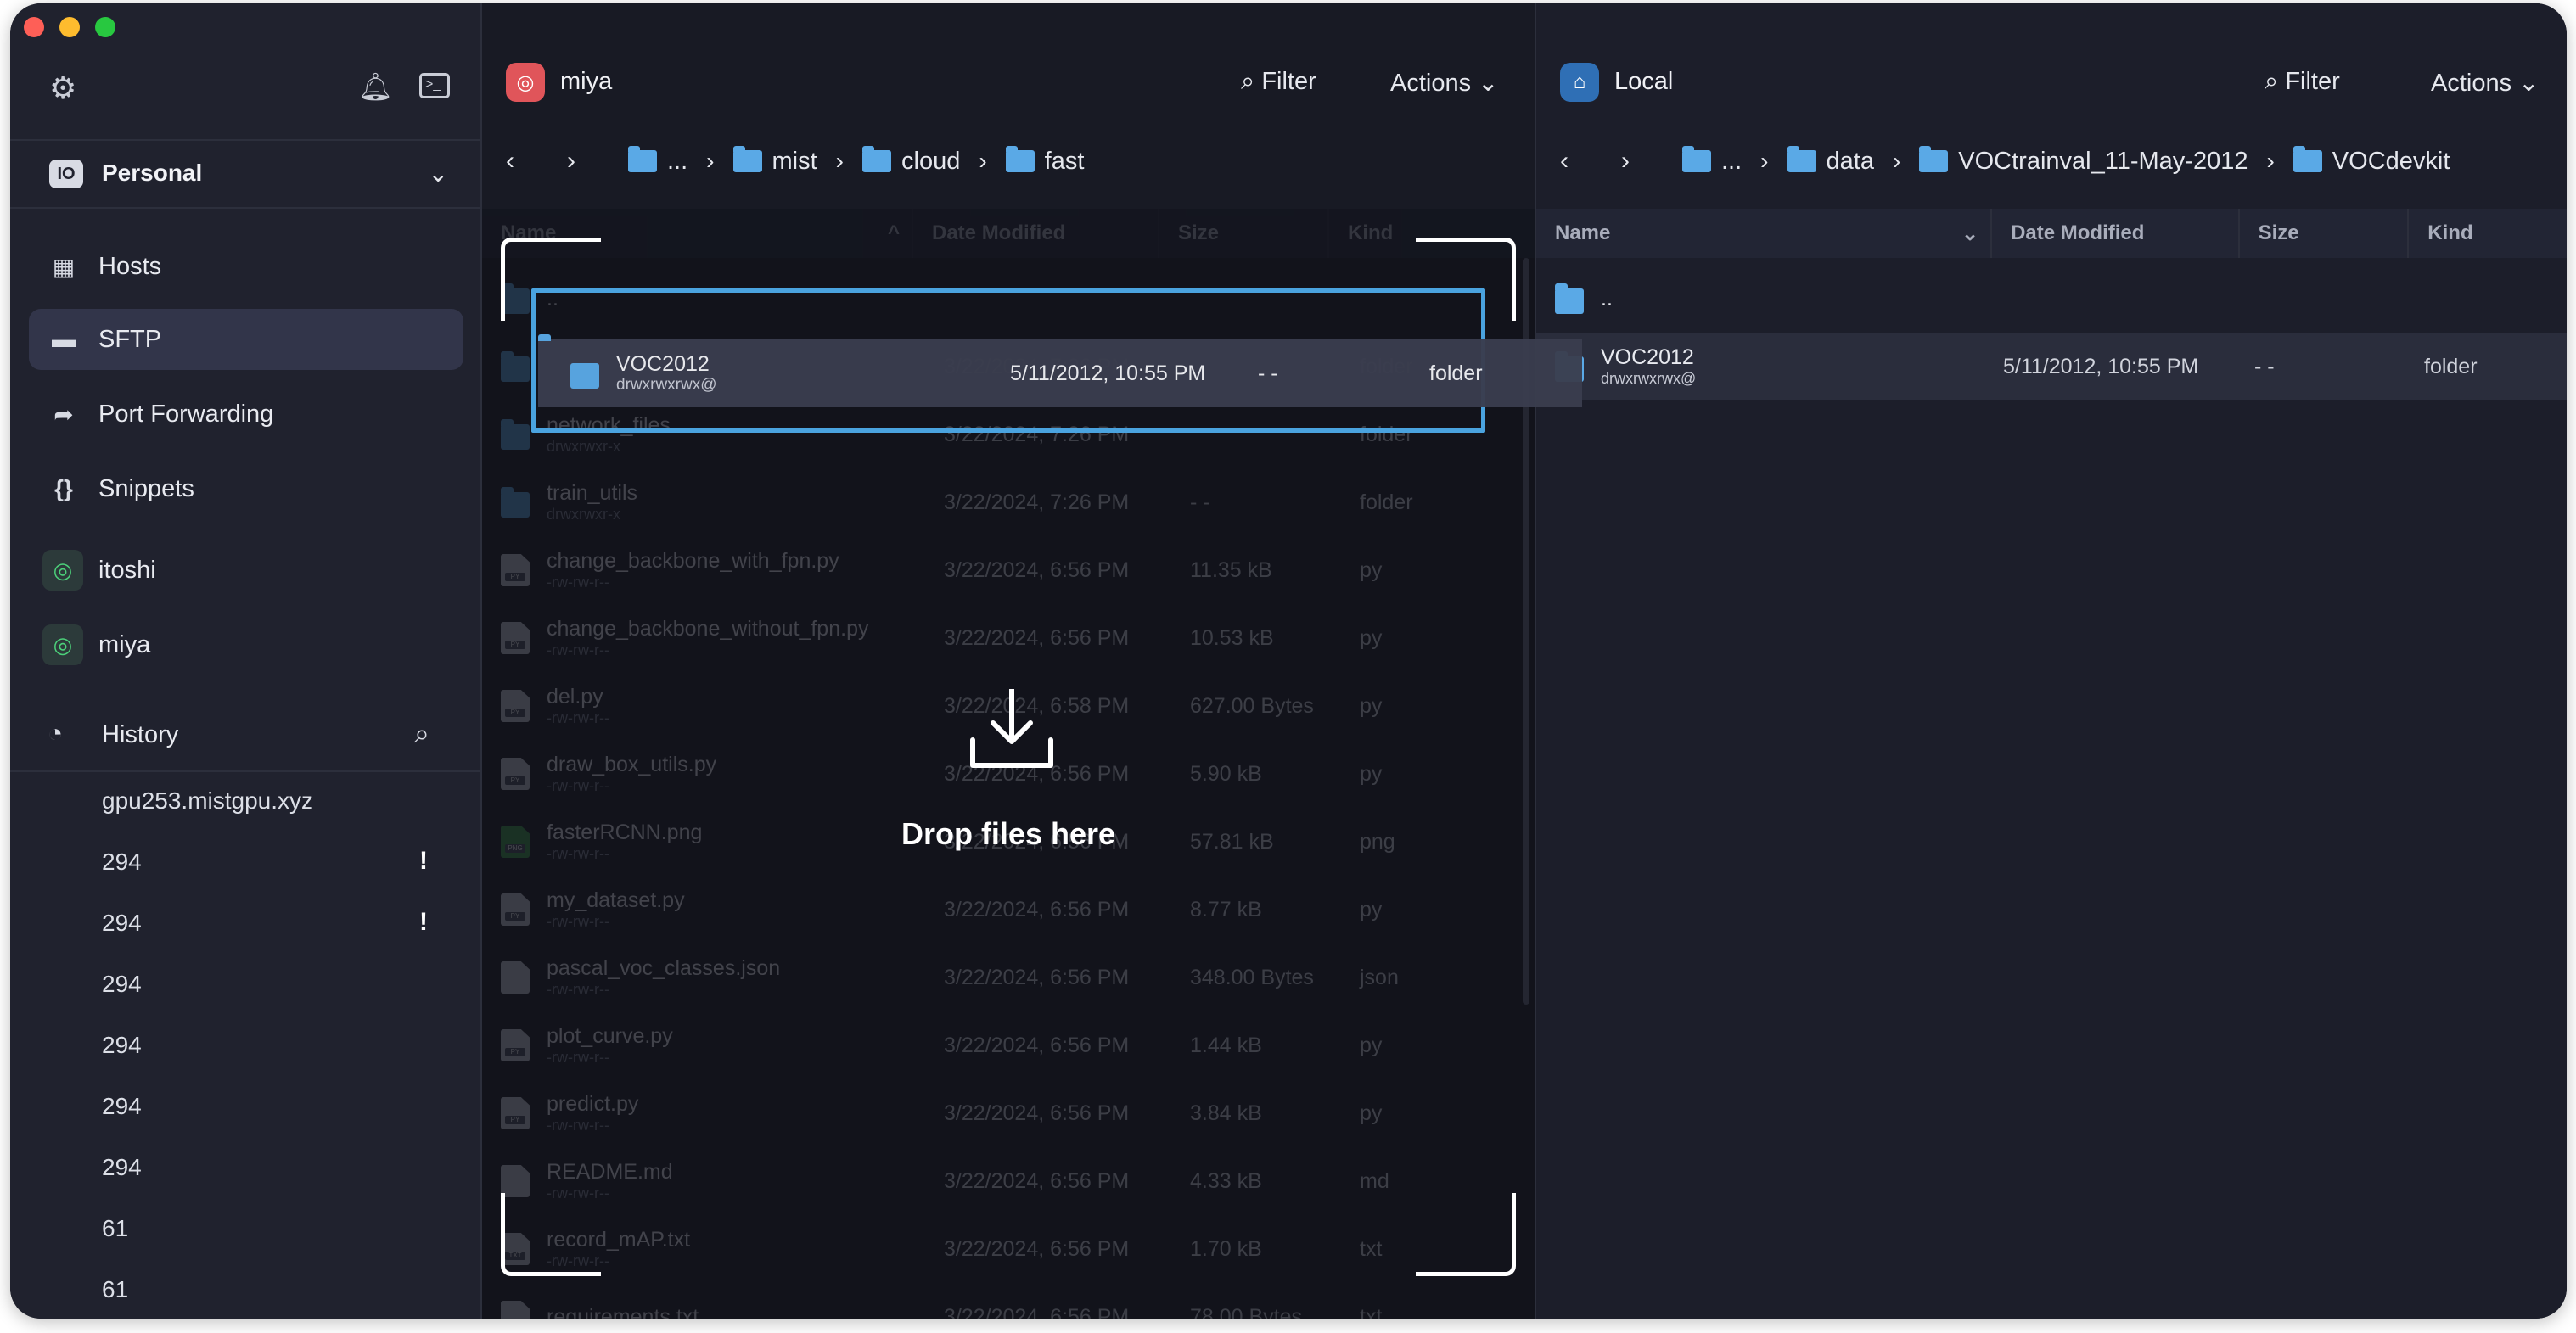  What do you see at coordinates (127, 570) in the screenshot?
I see `host-label: itoshi` at bounding box center [127, 570].